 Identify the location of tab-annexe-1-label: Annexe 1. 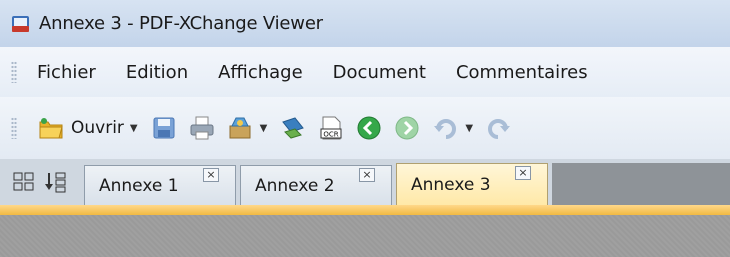
(139, 185).